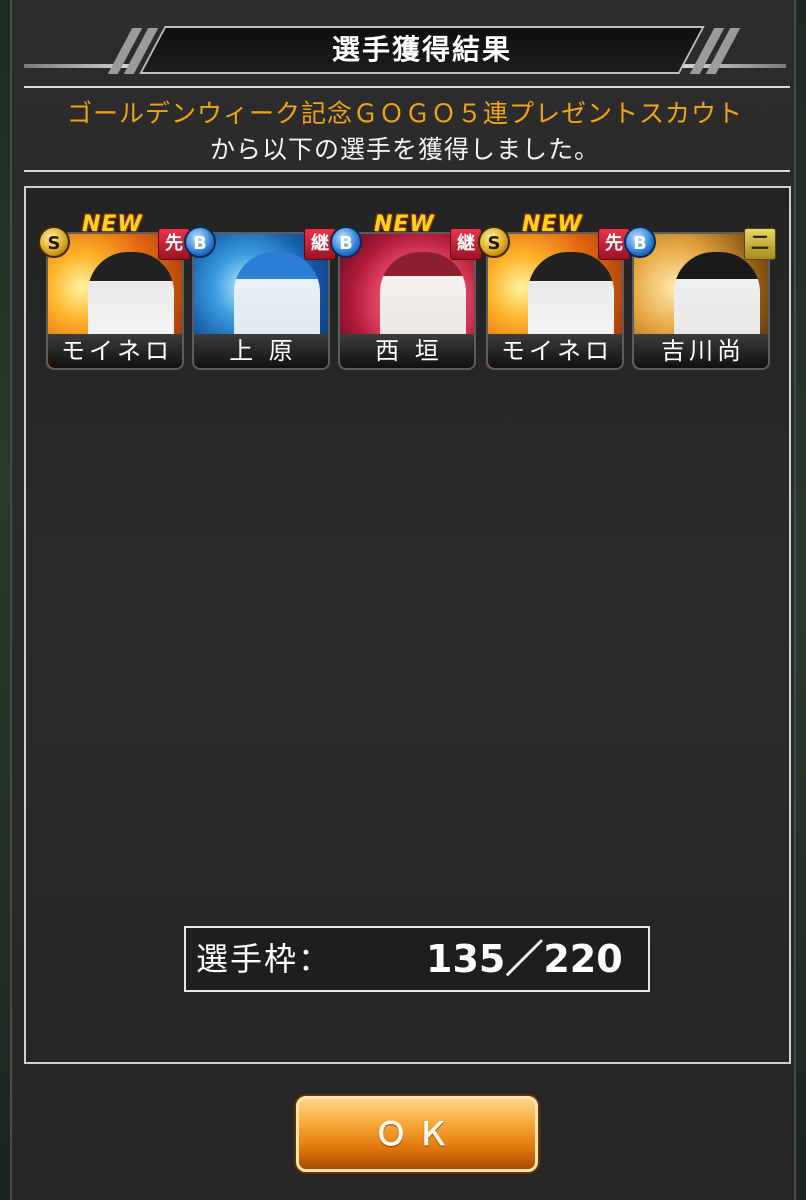 Image resolution: width=806 pixels, height=1200 pixels. I want to click on scout-name: ゴールデンウィーク記念ＧＯＧＯ５連プレゼントスカウト, so click(404, 113).